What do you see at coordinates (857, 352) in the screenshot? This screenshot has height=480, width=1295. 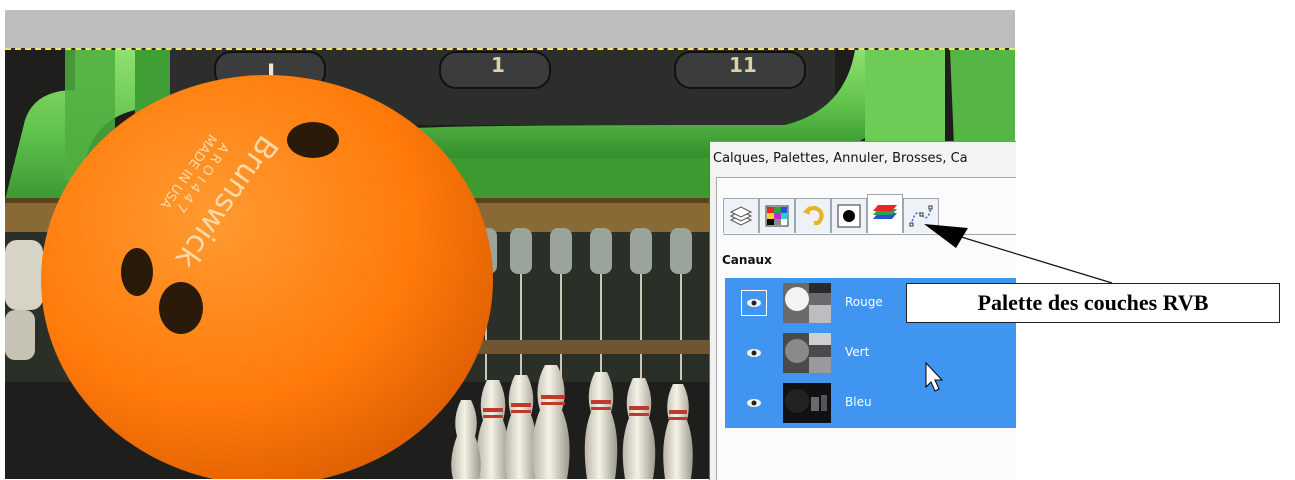 I see `channel-label: Vert` at bounding box center [857, 352].